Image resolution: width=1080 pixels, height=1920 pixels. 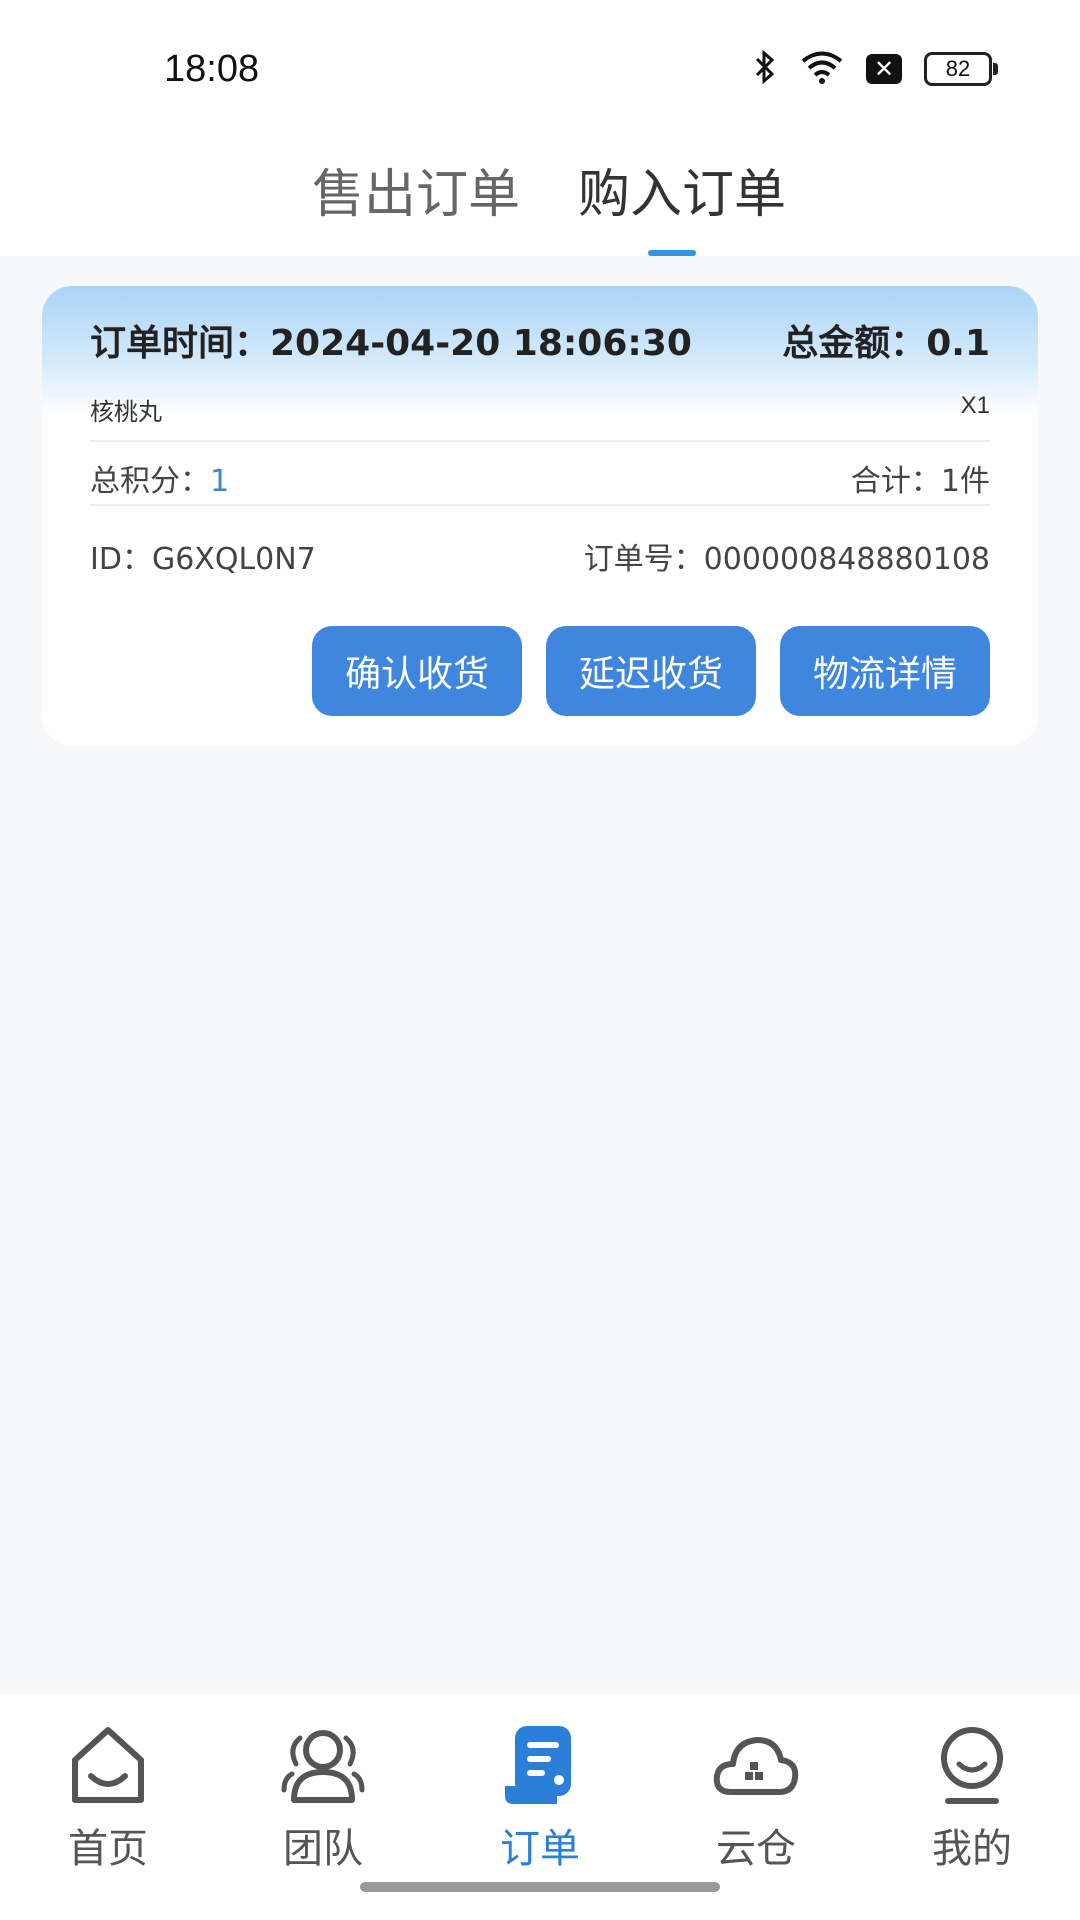 What do you see at coordinates (540, 1849) in the screenshot?
I see `nav-label-order: 订单` at bounding box center [540, 1849].